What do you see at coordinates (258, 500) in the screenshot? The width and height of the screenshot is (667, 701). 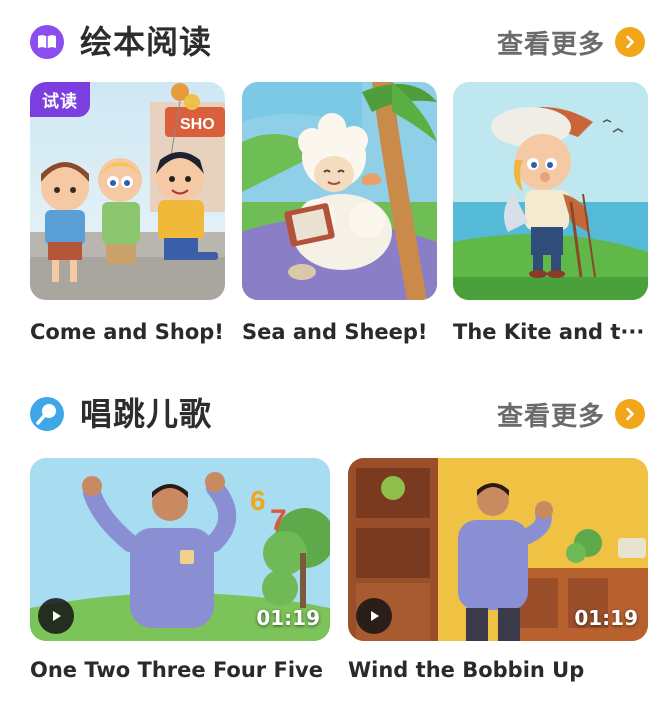 I see `svg-text: 6` at bounding box center [258, 500].